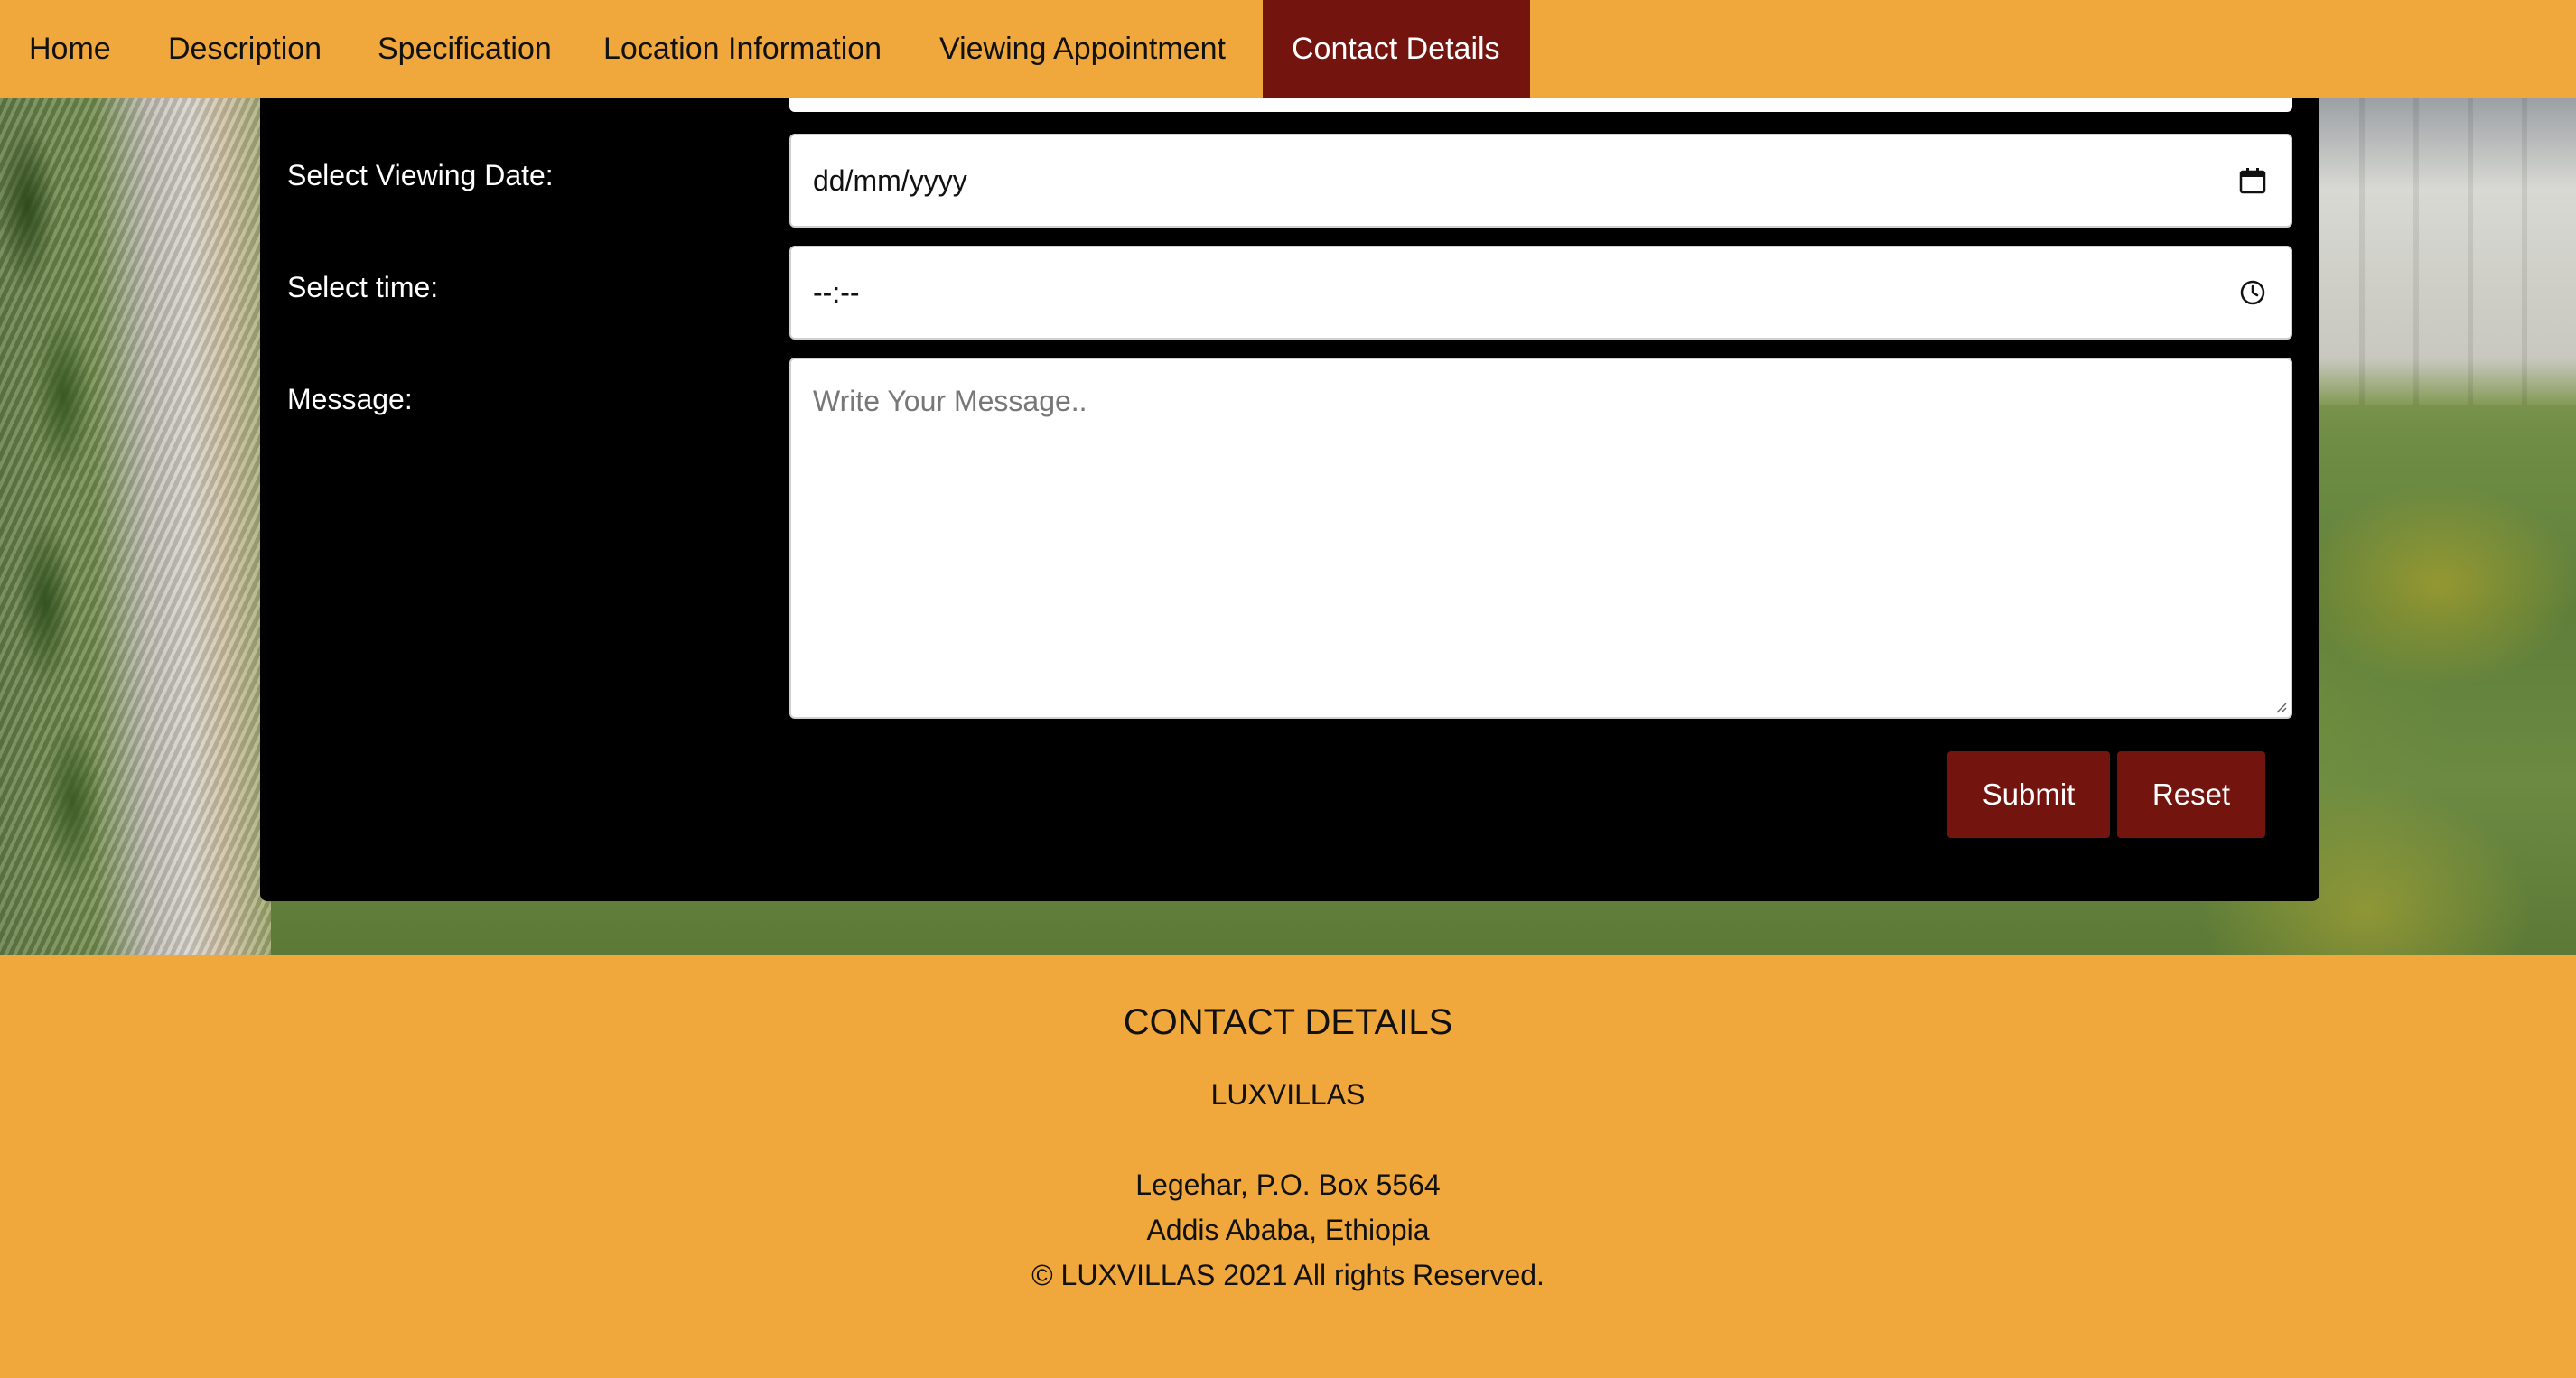 The image size is (2576, 1378). I want to click on nav-item-specification: Specification, so click(461, 49).